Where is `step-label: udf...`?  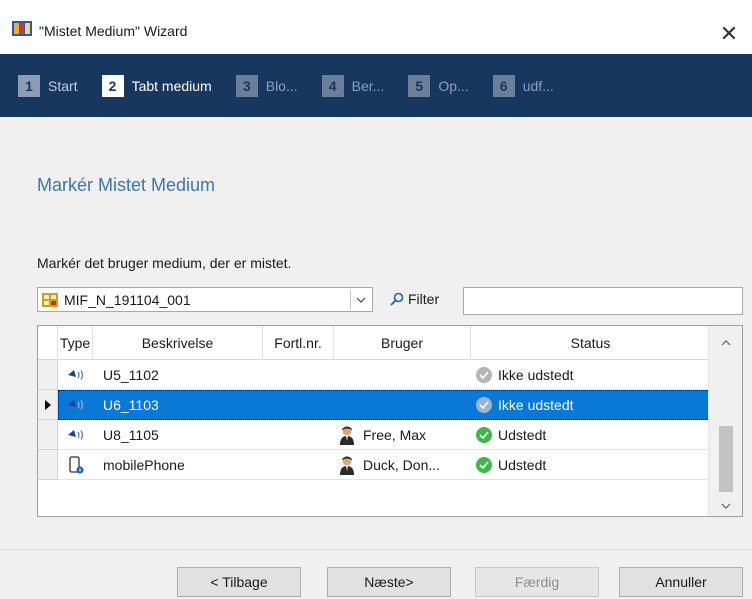
step-label: udf... is located at coordinates (538, 85).